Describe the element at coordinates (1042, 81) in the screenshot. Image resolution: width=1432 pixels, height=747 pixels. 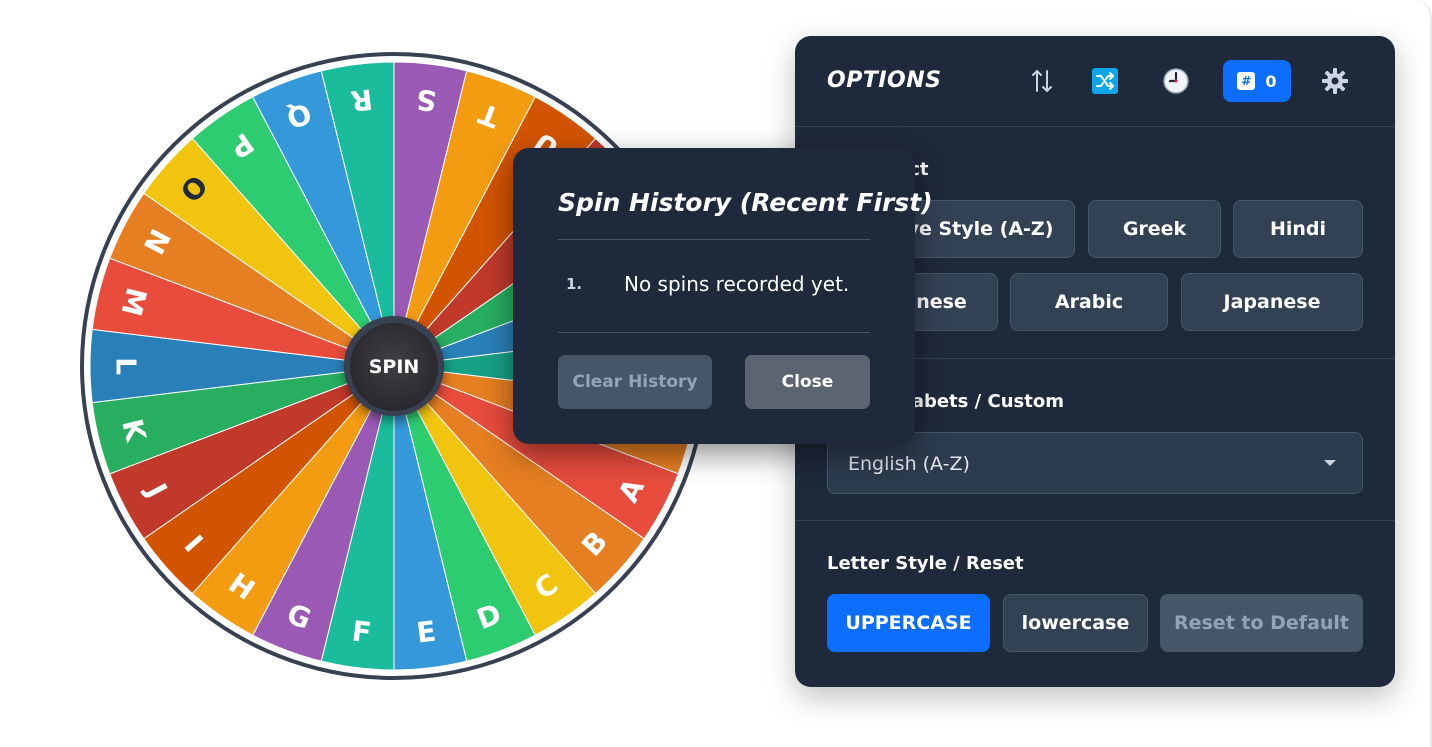
I see `sort-icon` at that location.